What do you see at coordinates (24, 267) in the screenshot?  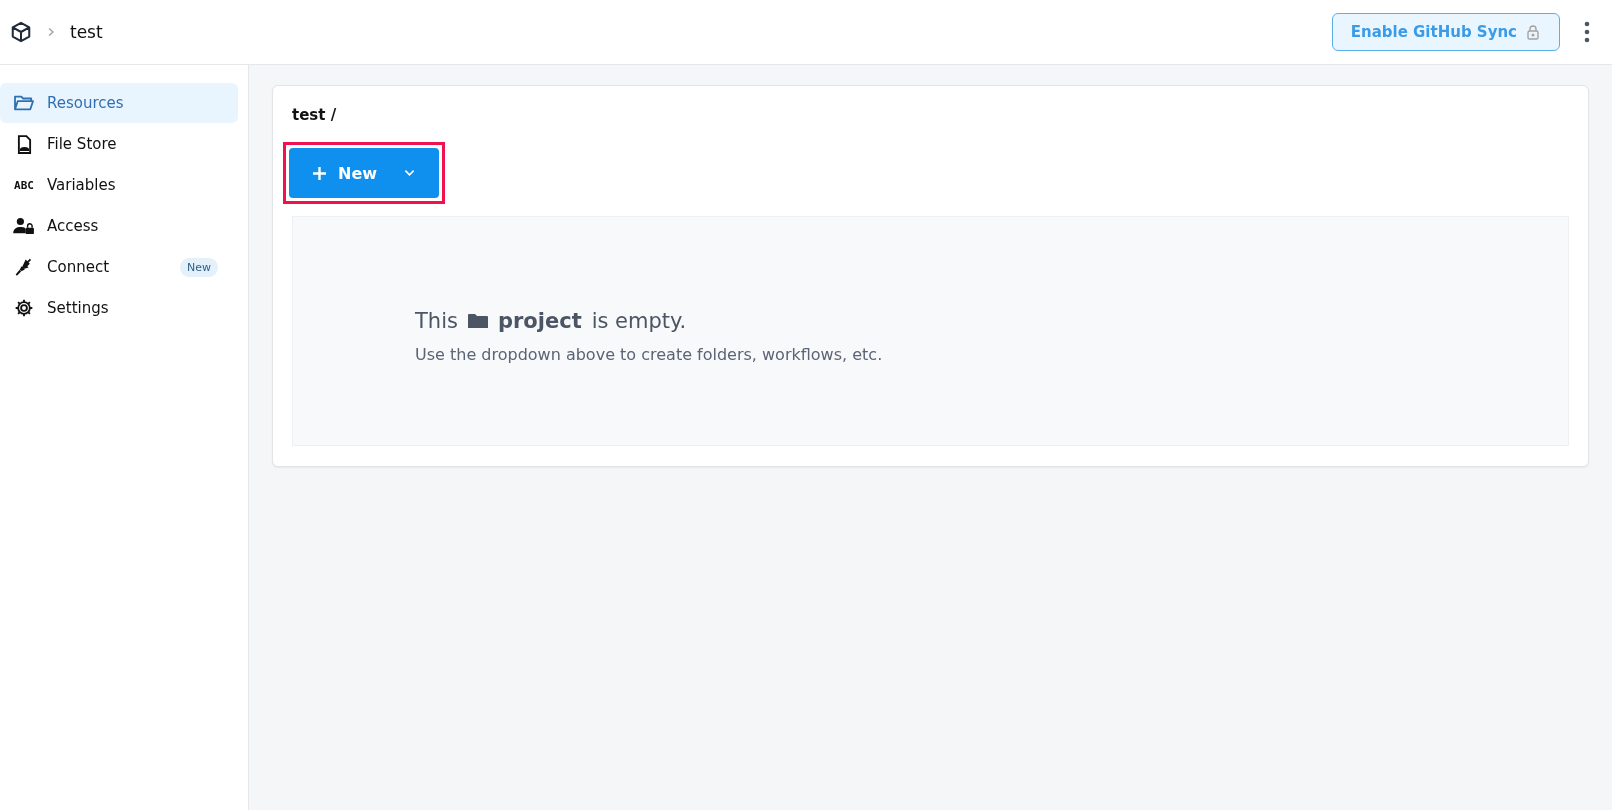 I see `plug-icon` at bounding box center [24, 267].